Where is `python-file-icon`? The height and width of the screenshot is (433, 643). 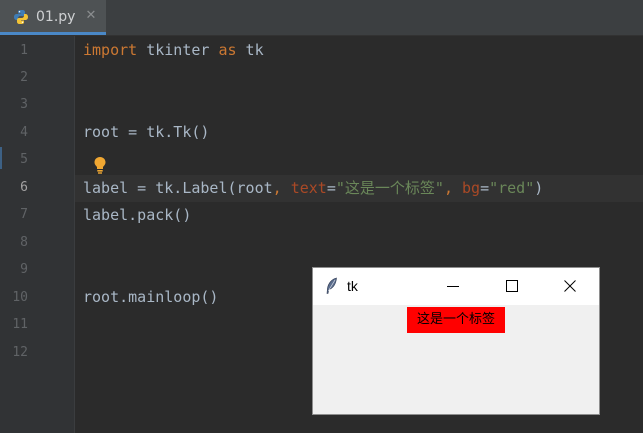 python-file-icon is located at coordinates (21, 17).